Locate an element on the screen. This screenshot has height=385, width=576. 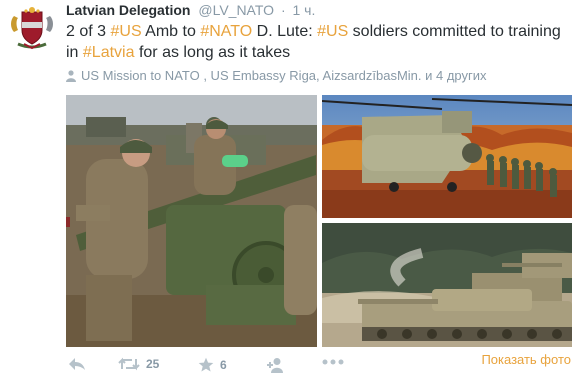
timestamp: 1 ч. is located at coordinates (304, 10).